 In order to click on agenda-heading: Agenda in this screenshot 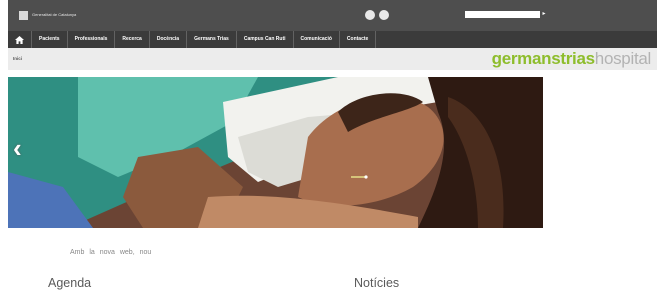, I will do `click(70, 283)`.